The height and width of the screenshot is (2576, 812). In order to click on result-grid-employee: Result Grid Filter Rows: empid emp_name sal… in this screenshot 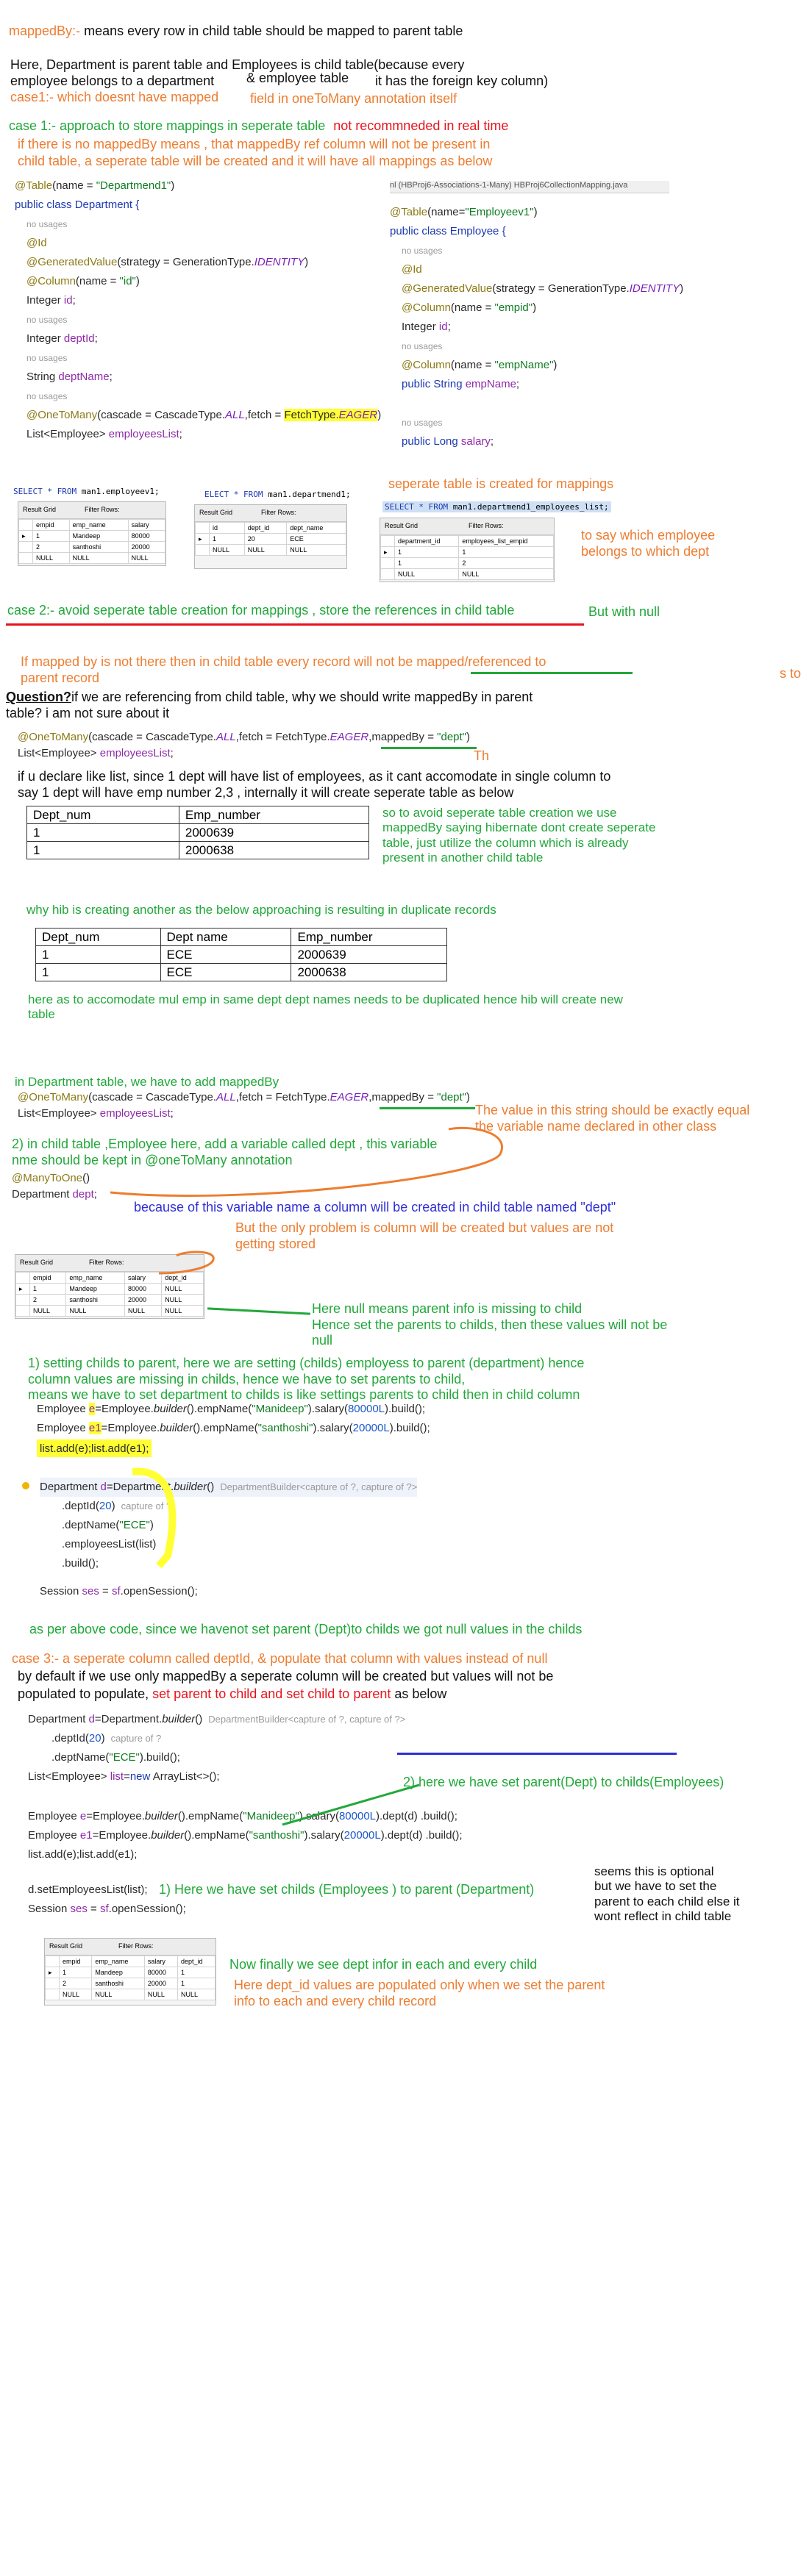, I will do `click(92, 533)`.